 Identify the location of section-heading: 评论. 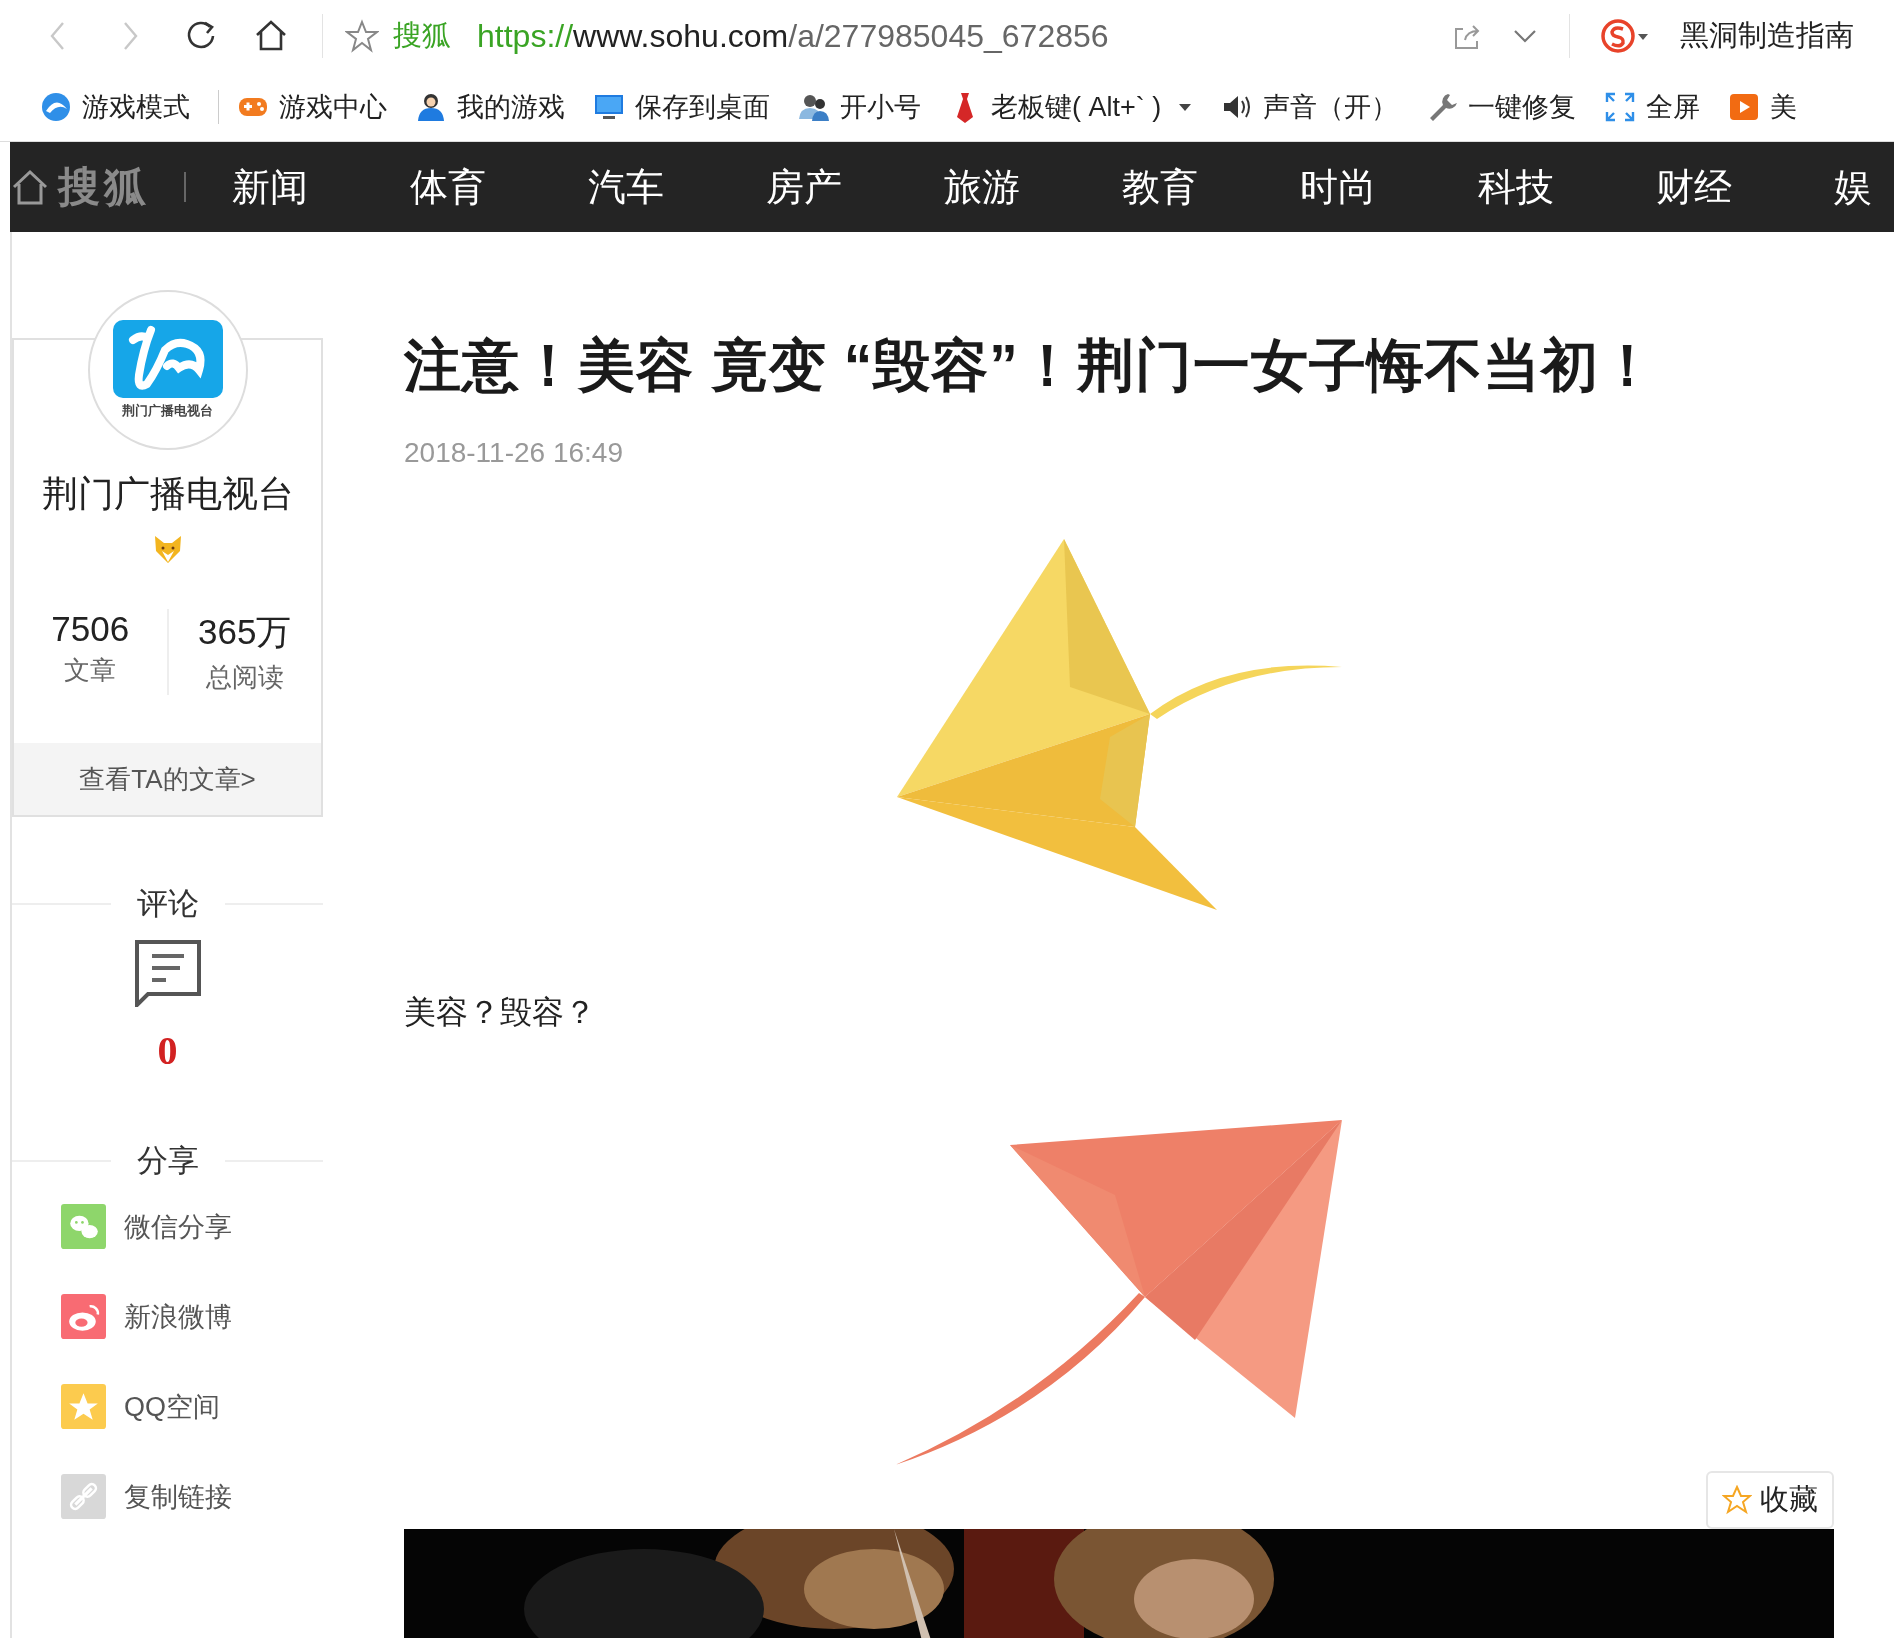
(167, 904).